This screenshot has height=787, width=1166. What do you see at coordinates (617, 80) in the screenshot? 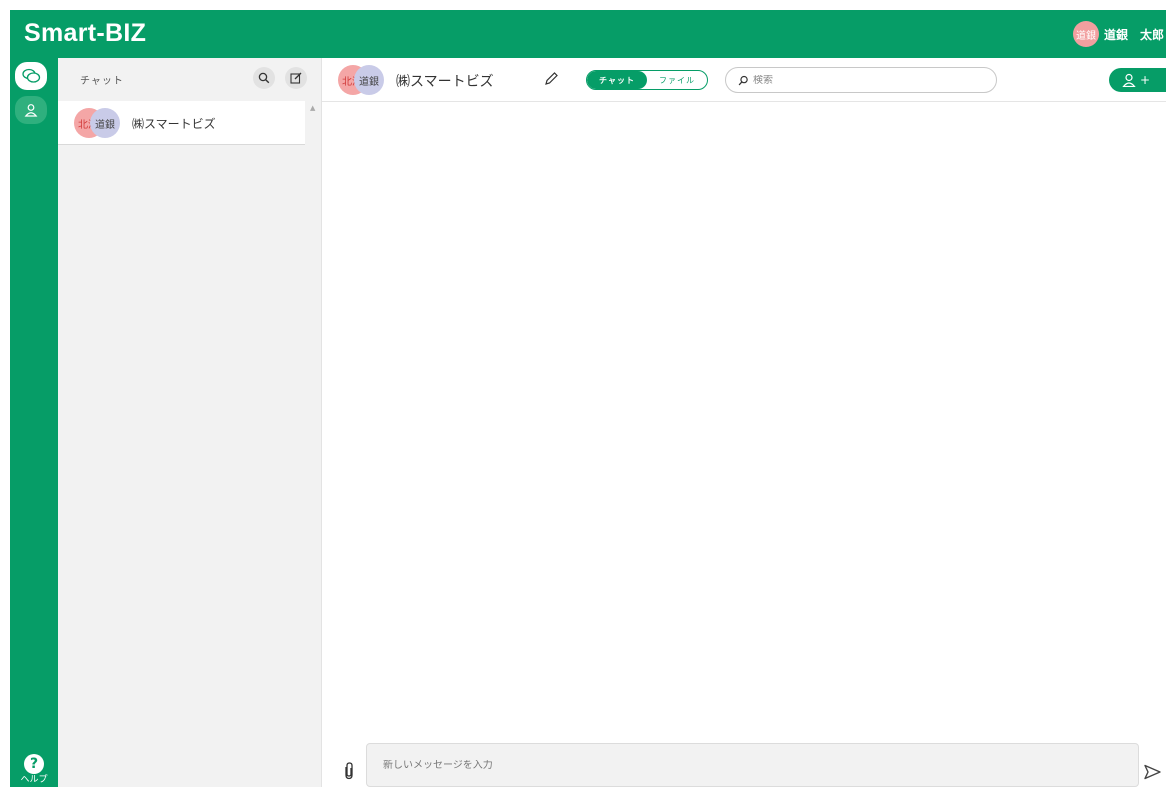
I see `tab-chat: チャット` at bounding box center [617, 80].